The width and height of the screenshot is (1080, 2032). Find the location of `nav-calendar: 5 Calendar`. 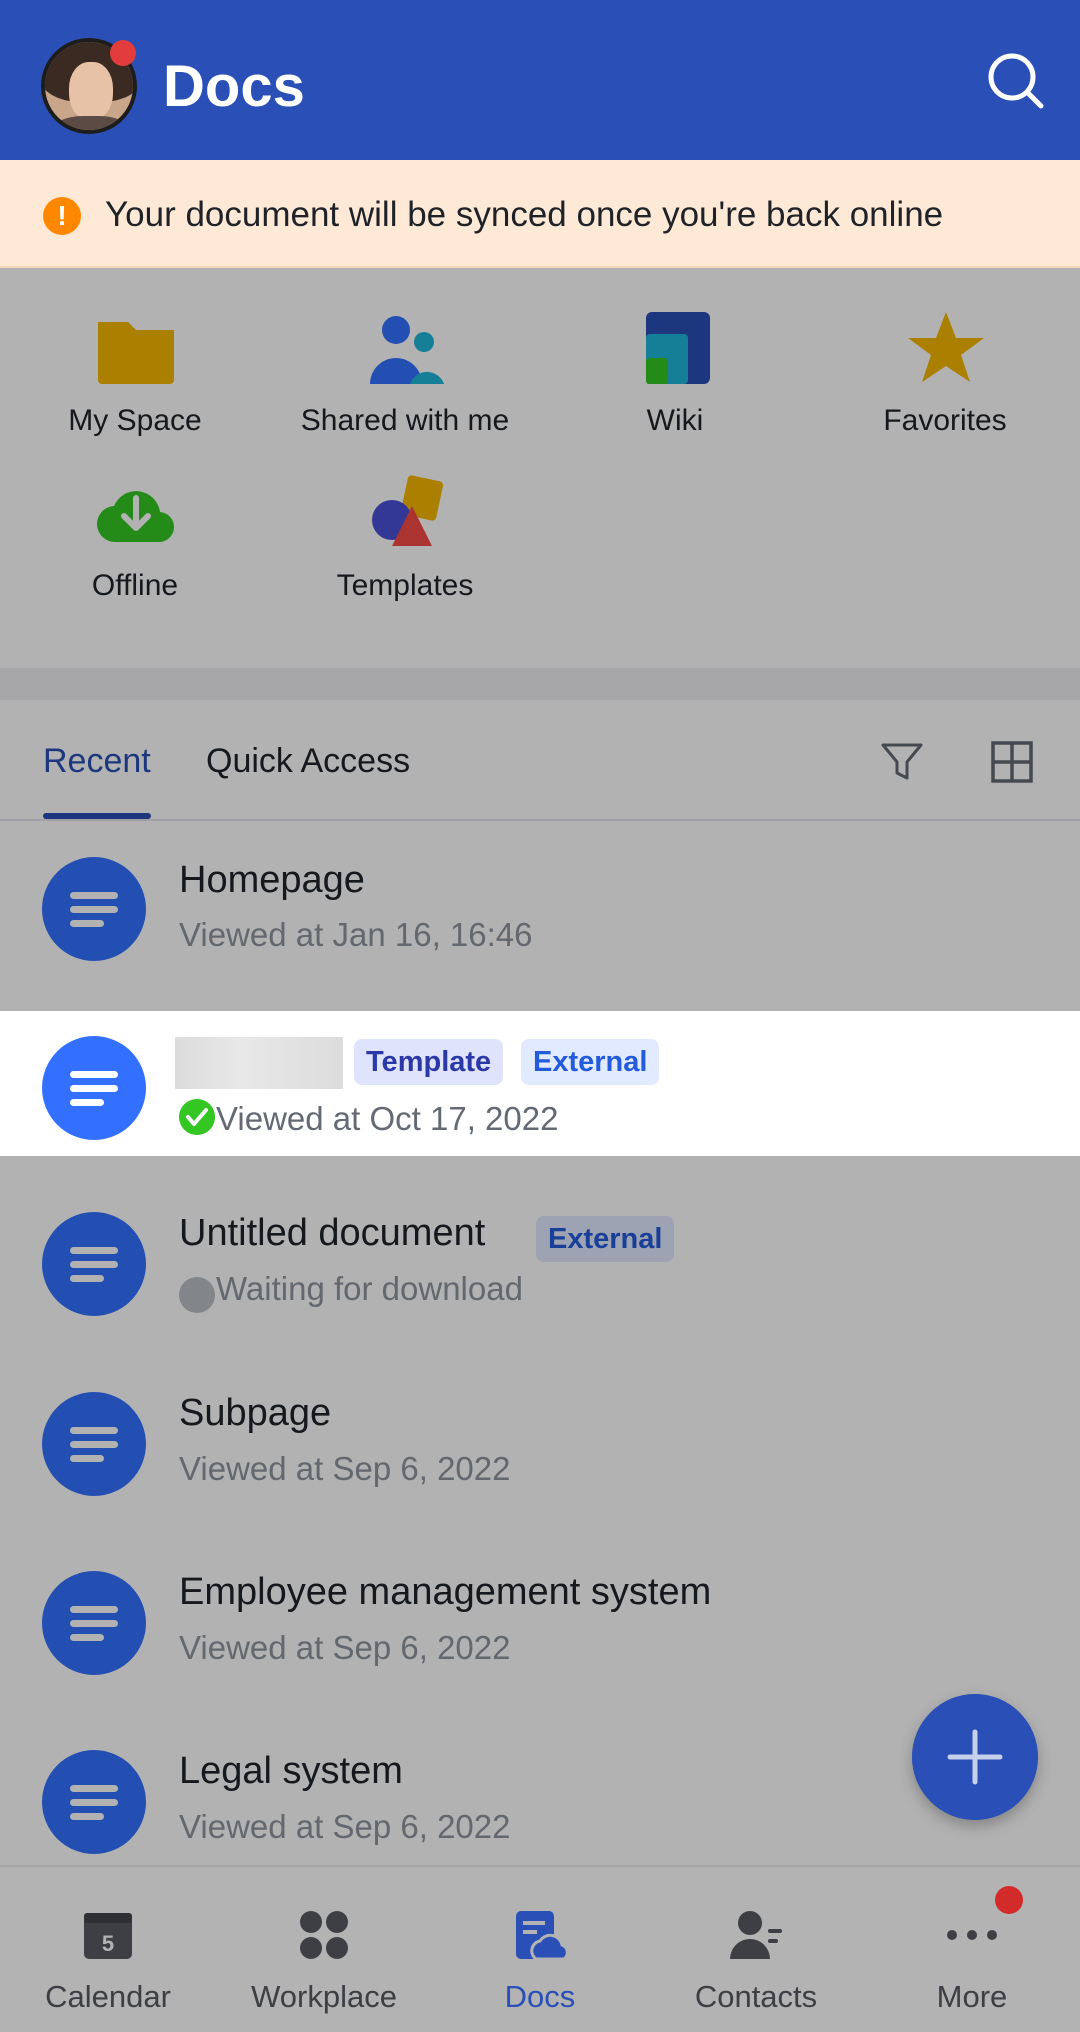

nav-calendar: 5 Calendar is located at coordinates (108, 1949).